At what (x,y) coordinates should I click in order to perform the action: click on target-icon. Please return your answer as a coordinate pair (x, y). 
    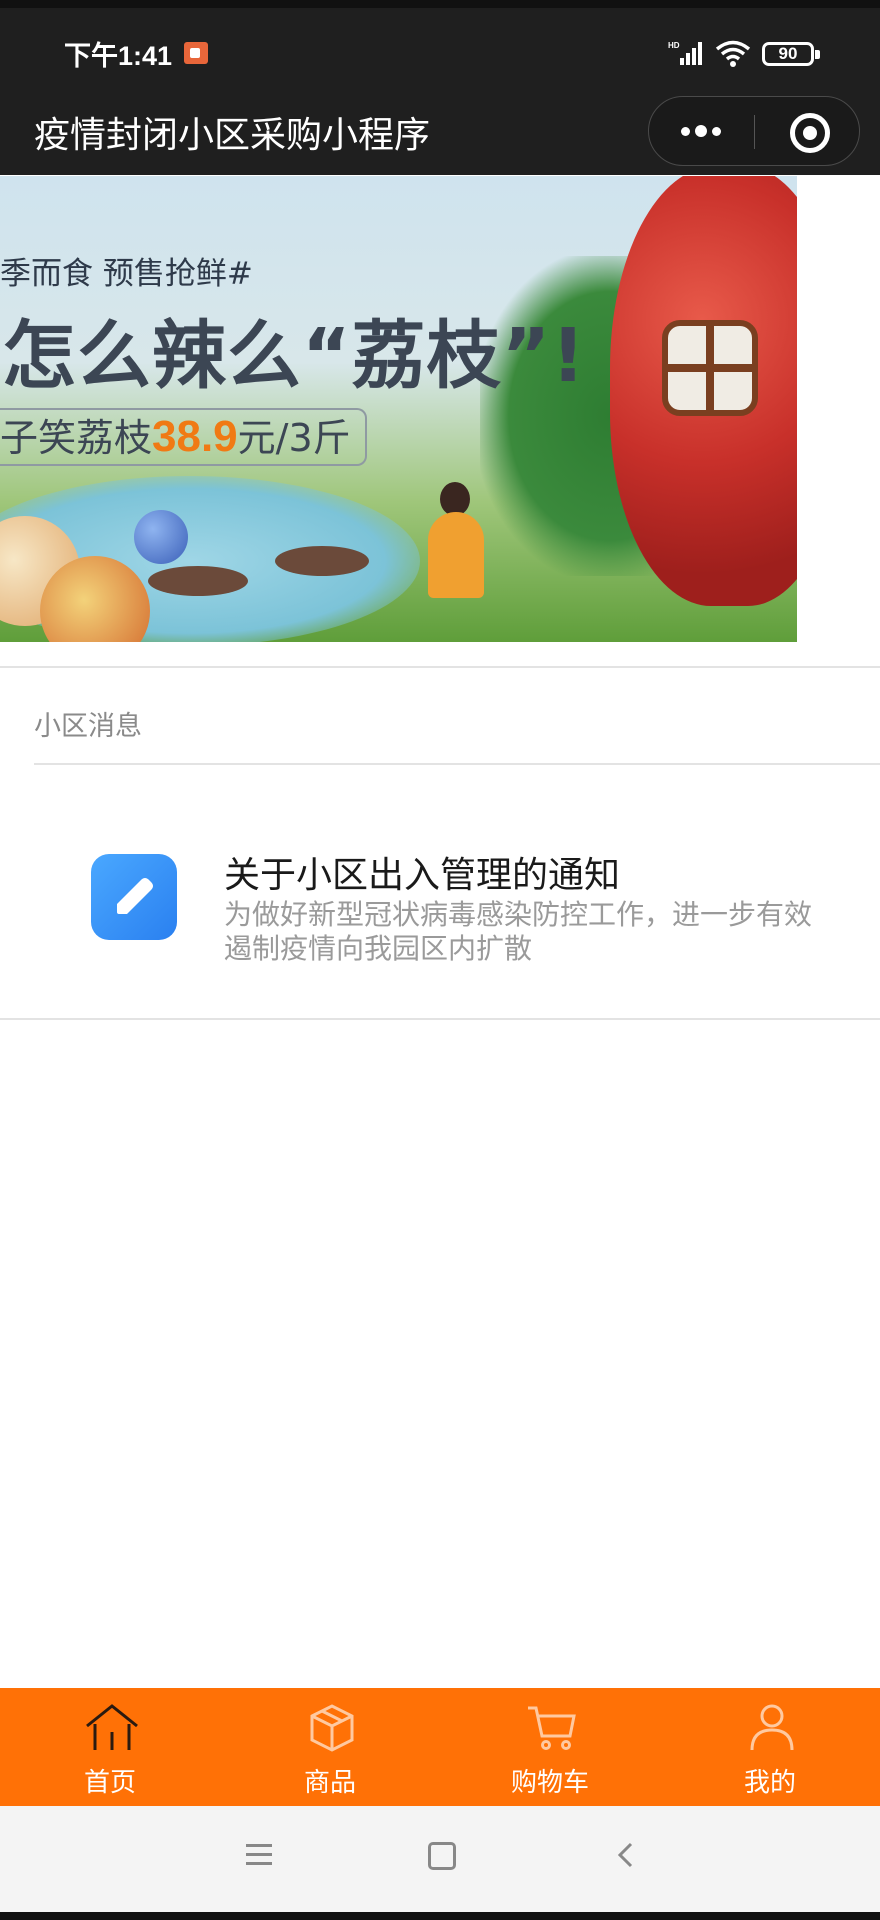
    Looking at the image, I should click on (810, 133).